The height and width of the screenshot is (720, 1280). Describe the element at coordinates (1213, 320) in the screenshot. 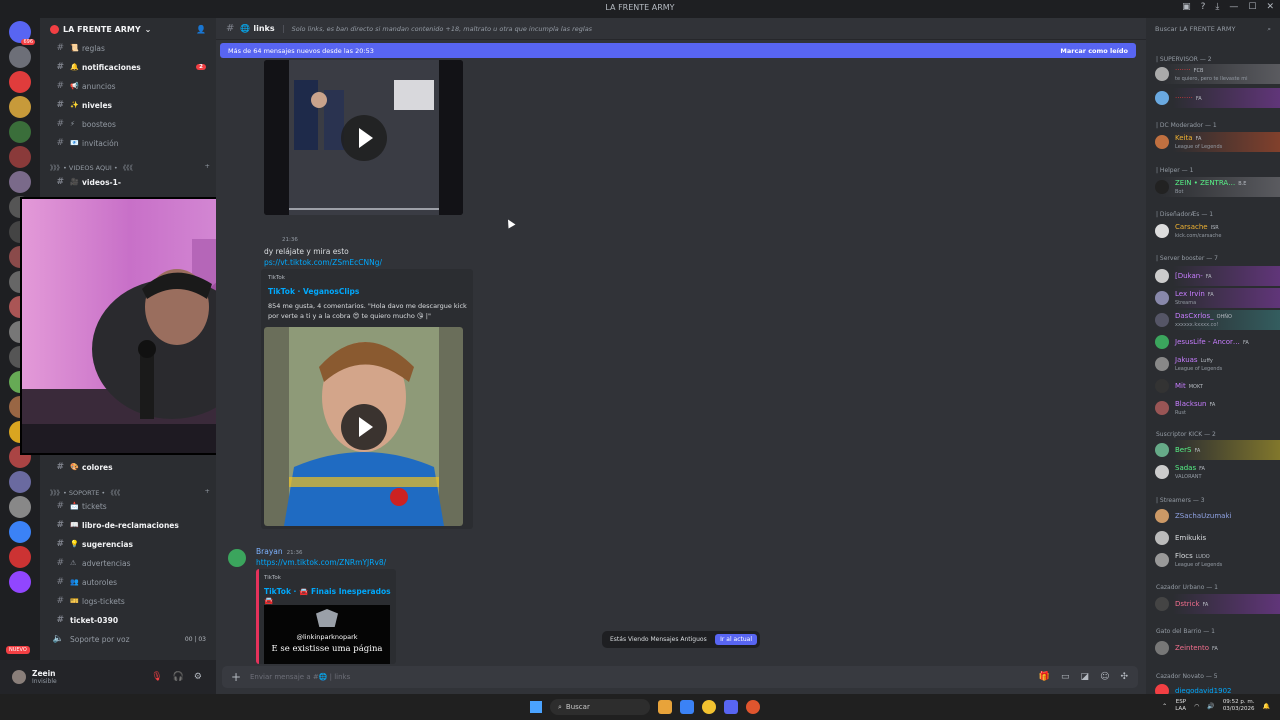

I see `member-row: DasCxrlos_ OHÑO xxxxxx.kxxxx.co!` at that location.